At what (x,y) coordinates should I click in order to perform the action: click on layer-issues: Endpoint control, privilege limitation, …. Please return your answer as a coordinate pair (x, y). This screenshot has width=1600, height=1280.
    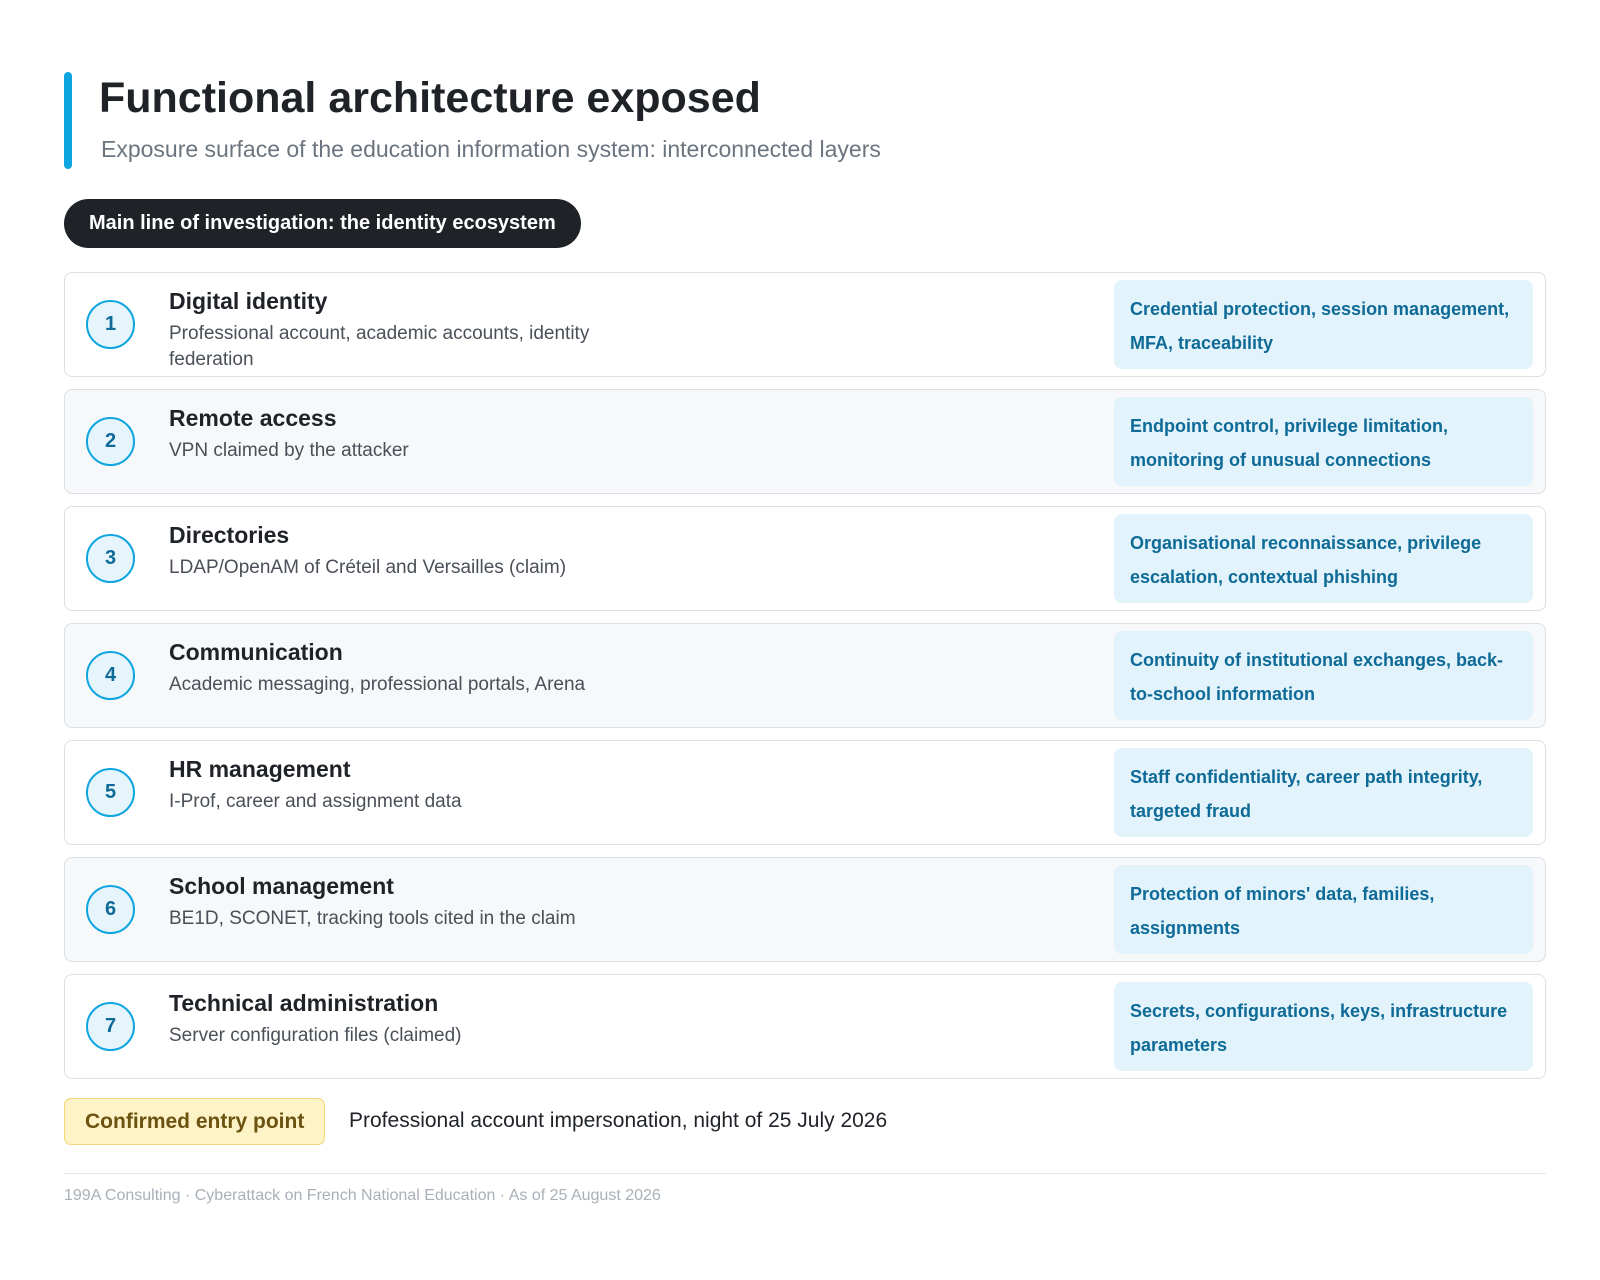
    Looking at the image, I should click on (1323, 441).